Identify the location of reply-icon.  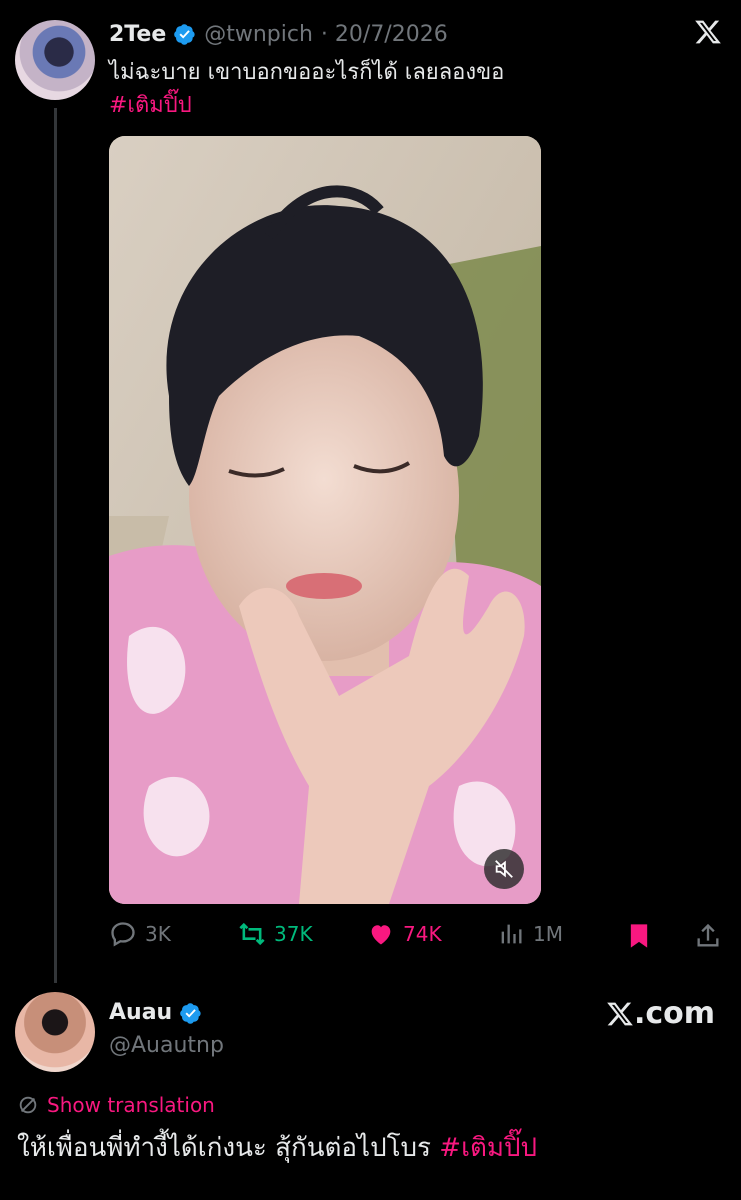
(123, 934).